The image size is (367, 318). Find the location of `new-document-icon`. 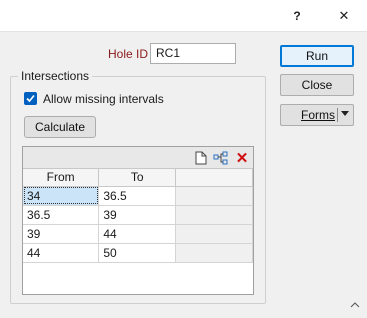

new-document-icon is located at coordinates (201, 158).